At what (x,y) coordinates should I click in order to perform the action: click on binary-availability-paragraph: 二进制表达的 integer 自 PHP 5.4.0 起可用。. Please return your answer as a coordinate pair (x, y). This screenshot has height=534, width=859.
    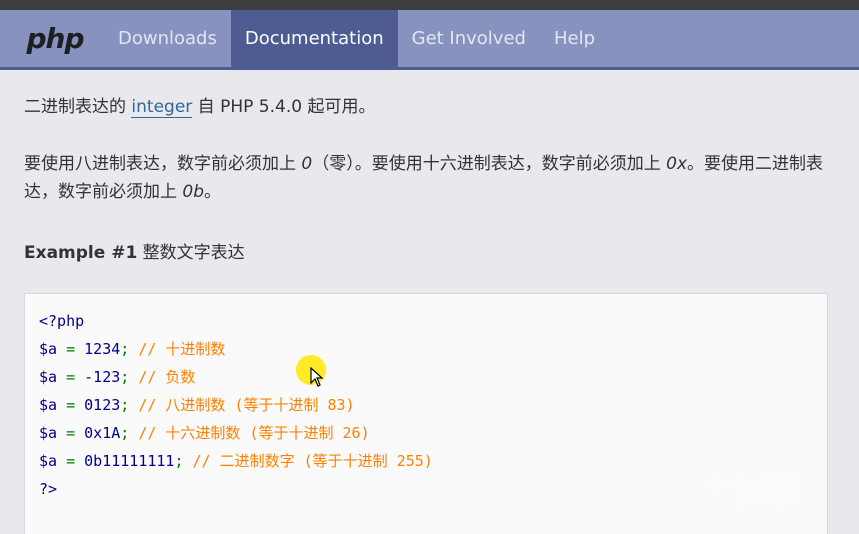
    Looking at the image, I should click on (429, 107).